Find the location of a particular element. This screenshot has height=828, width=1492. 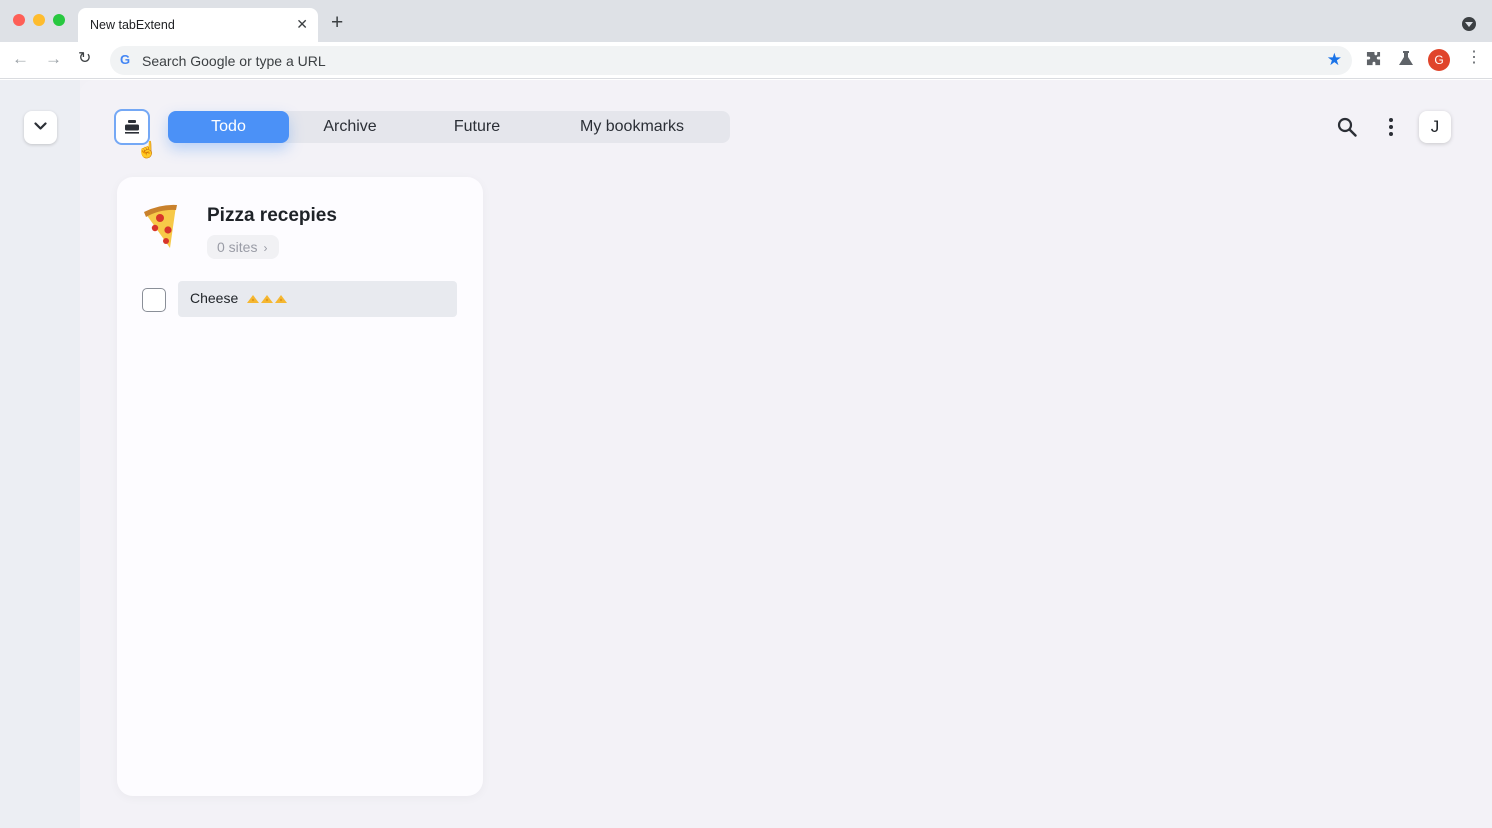

todo-item: Cheese is located at coordinates (300, 299).